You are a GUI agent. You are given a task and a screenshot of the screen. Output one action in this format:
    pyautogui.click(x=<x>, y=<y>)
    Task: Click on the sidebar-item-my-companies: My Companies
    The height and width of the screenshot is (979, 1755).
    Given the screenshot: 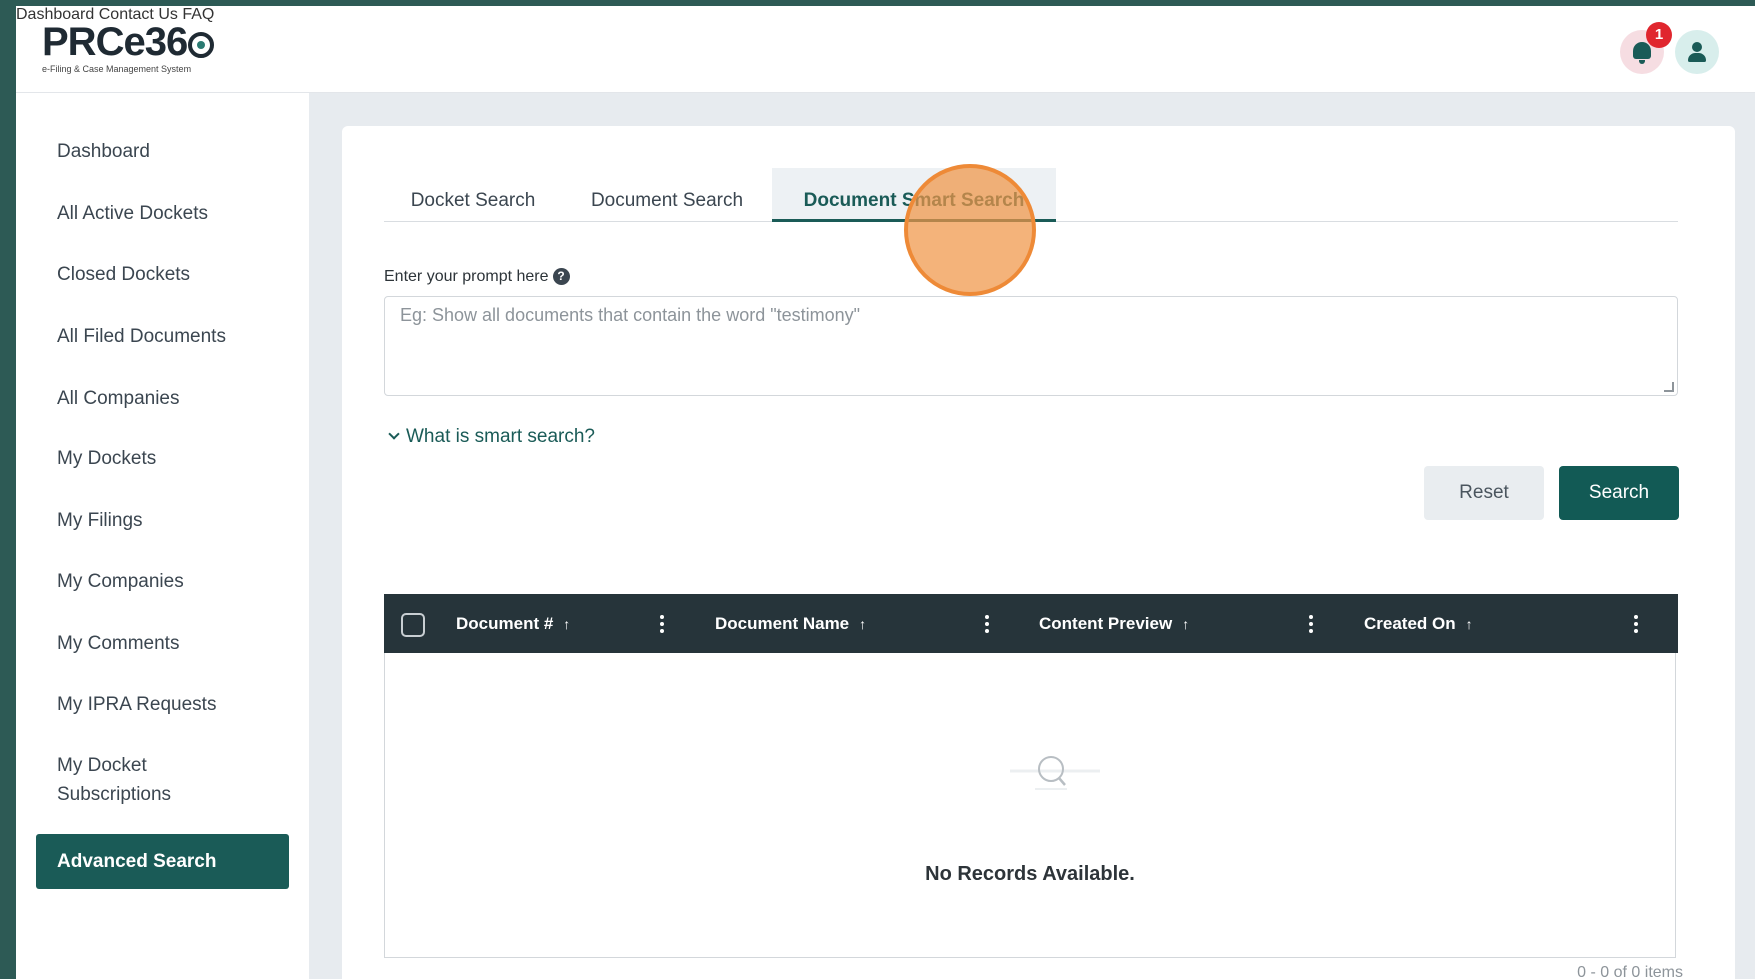 What is the action you would take?
    pyautogui.click(x=172, y=581)
    